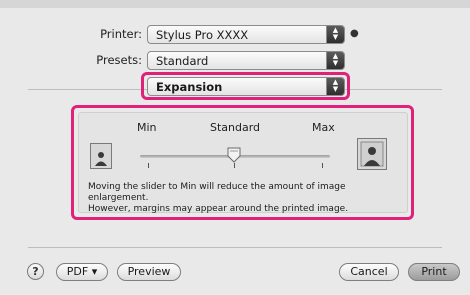 The width and height of the screenshot is (470, 295). I want to click on max-label: Max, so click(323, 127).